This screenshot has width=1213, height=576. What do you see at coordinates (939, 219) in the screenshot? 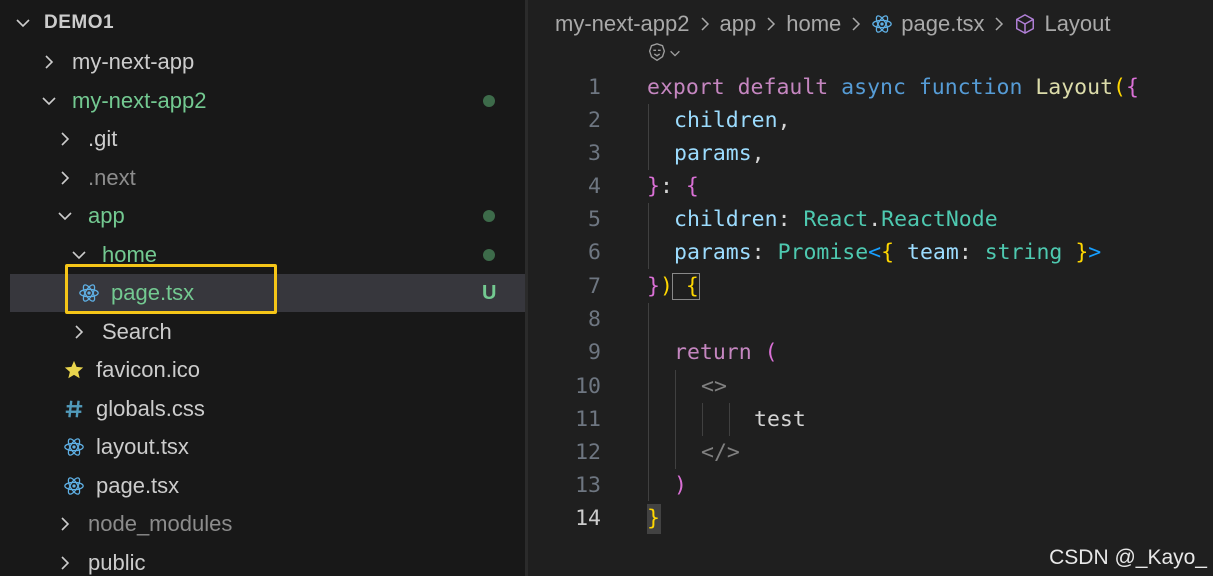
I see `code-token: ReactNode` at bounding box center [939, 219].